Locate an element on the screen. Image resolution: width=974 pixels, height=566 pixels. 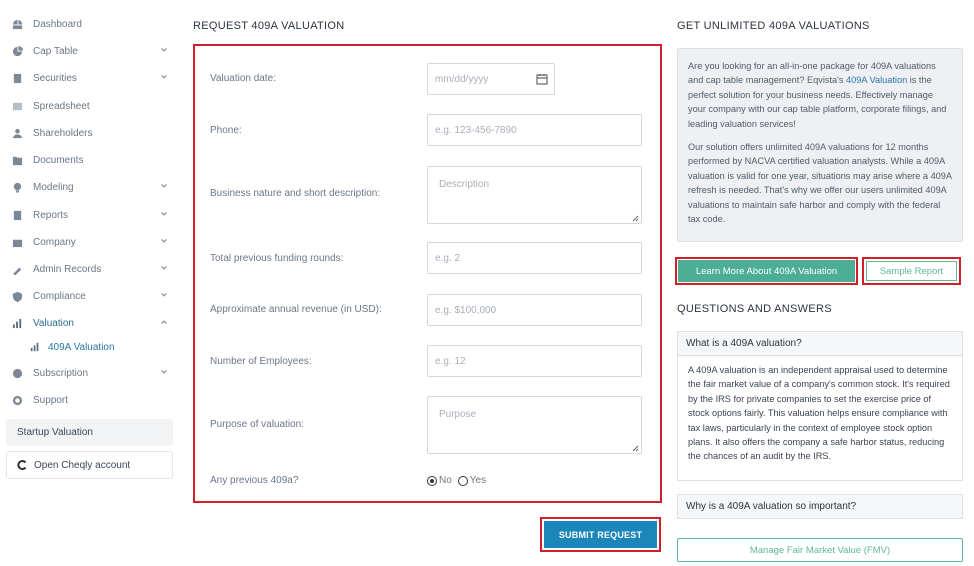
qa-title: QUESTIONS AND ANSWERS is located at coordinates (754, 309).